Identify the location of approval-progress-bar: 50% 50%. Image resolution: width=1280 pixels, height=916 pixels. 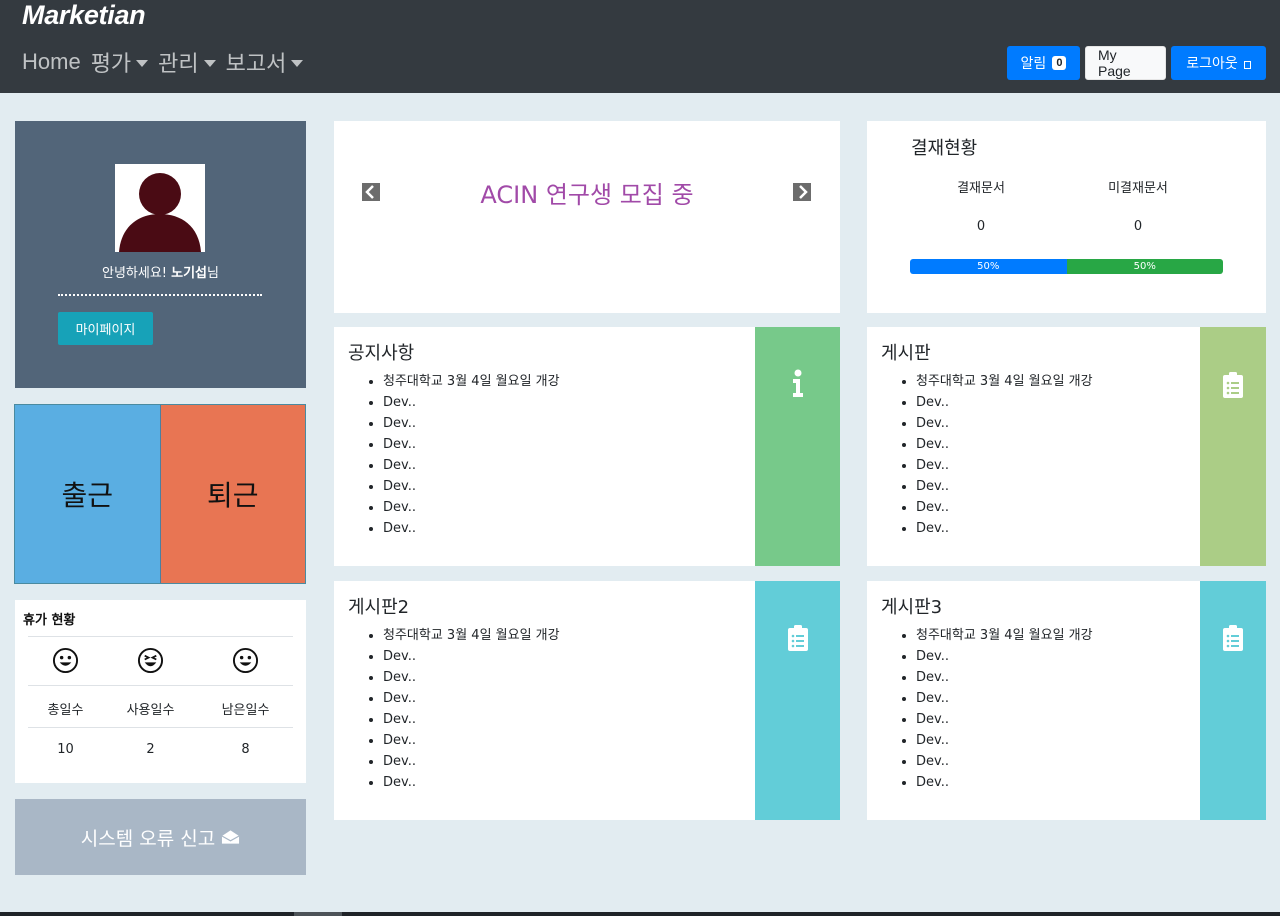
(1066, 266).